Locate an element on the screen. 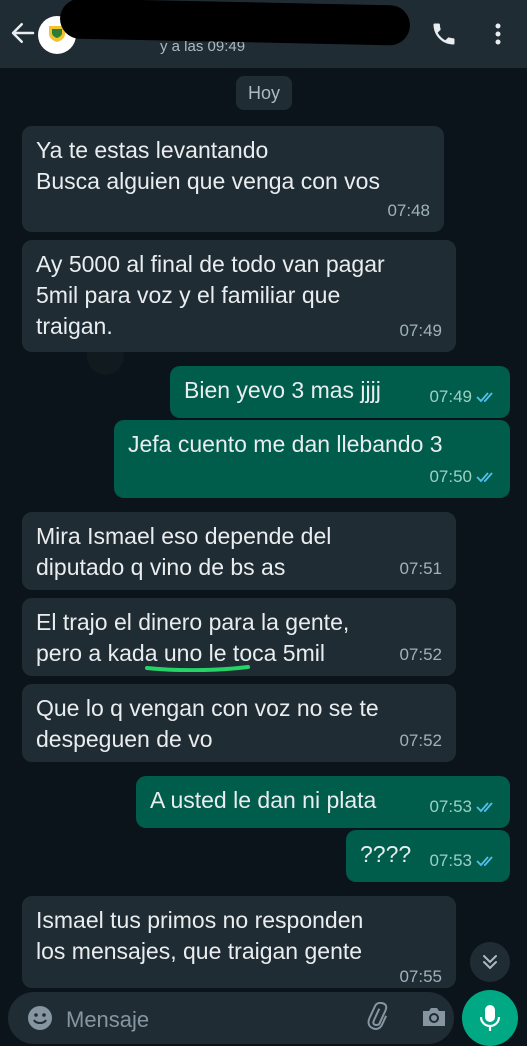 This screenshot has height=1046, width=527. message-composer is located at coordinates (231, 1018).